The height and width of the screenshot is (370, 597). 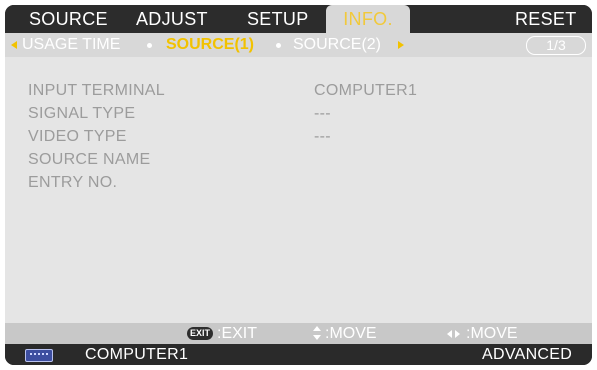 I want to click on exit-guide-label: :EXIT, so click(x=237, y=333).